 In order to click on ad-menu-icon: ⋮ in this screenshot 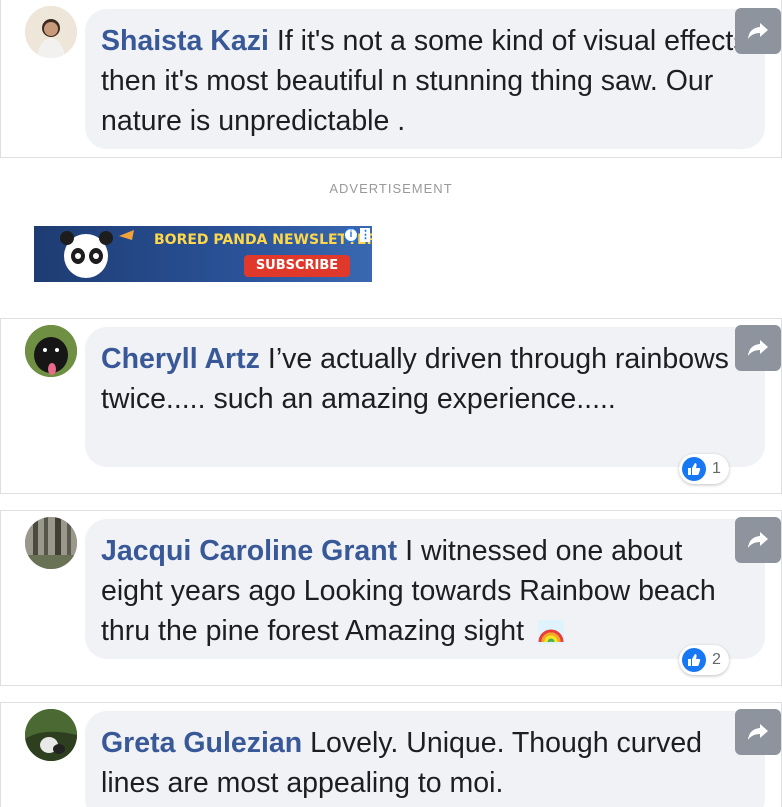, I will do `click(365, 235)`.